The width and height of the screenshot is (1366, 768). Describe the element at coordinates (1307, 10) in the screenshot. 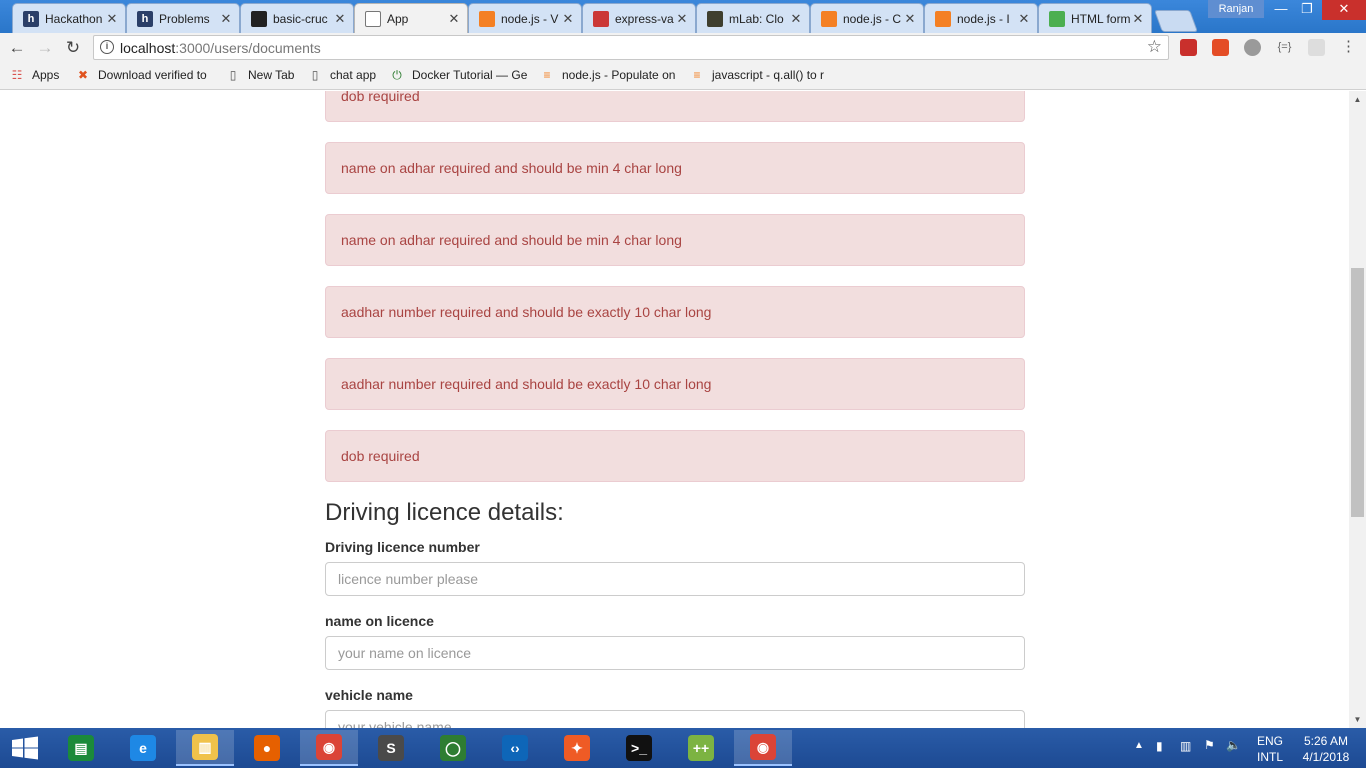

I see `restore-button: ❐` at that location.